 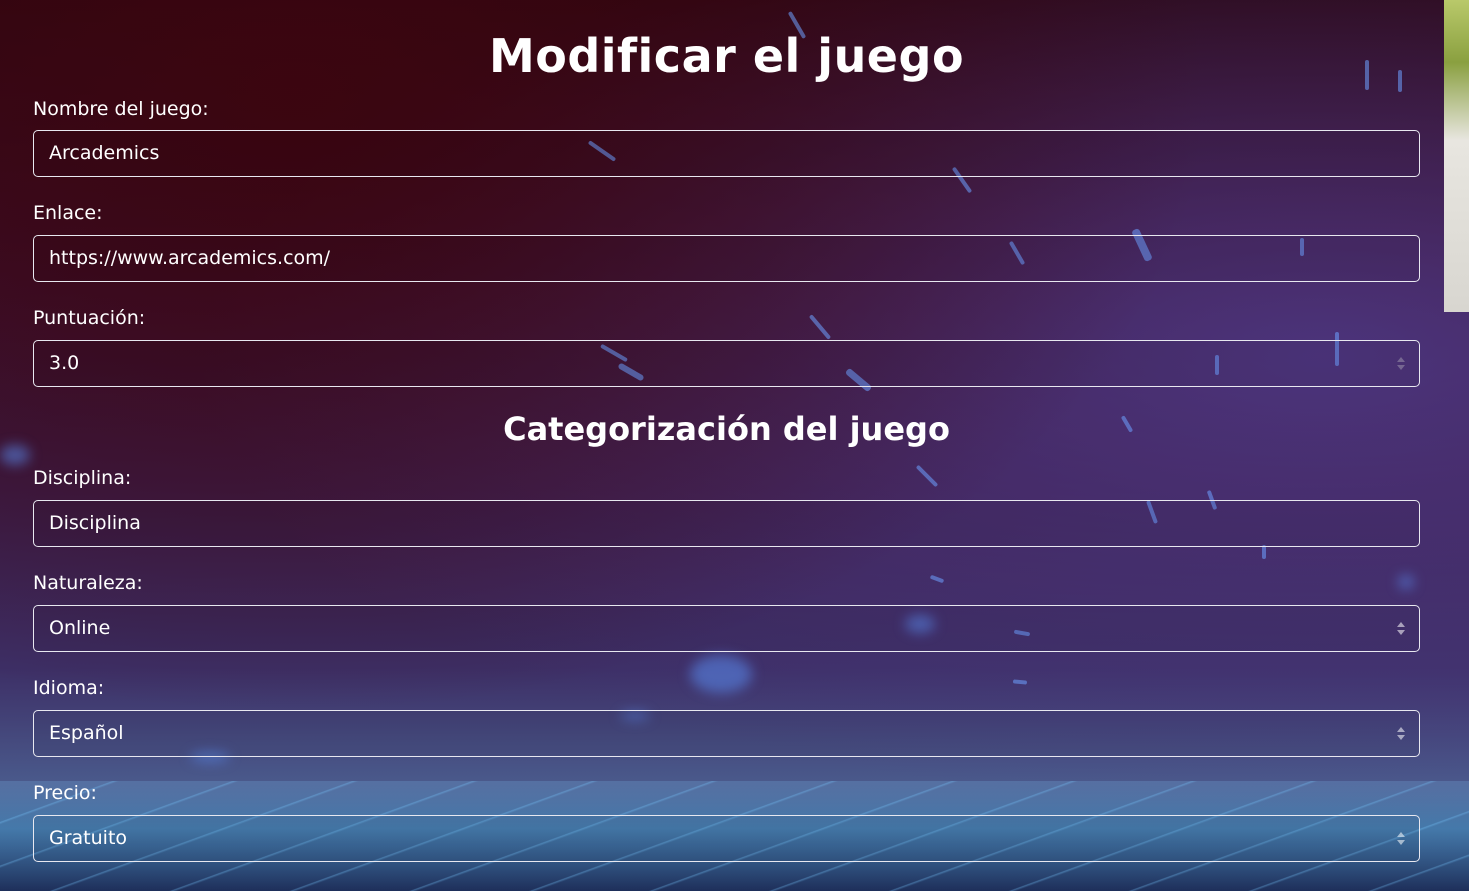 I want to click on field-disciplina: Disciplina, so click(x=726, y=506).